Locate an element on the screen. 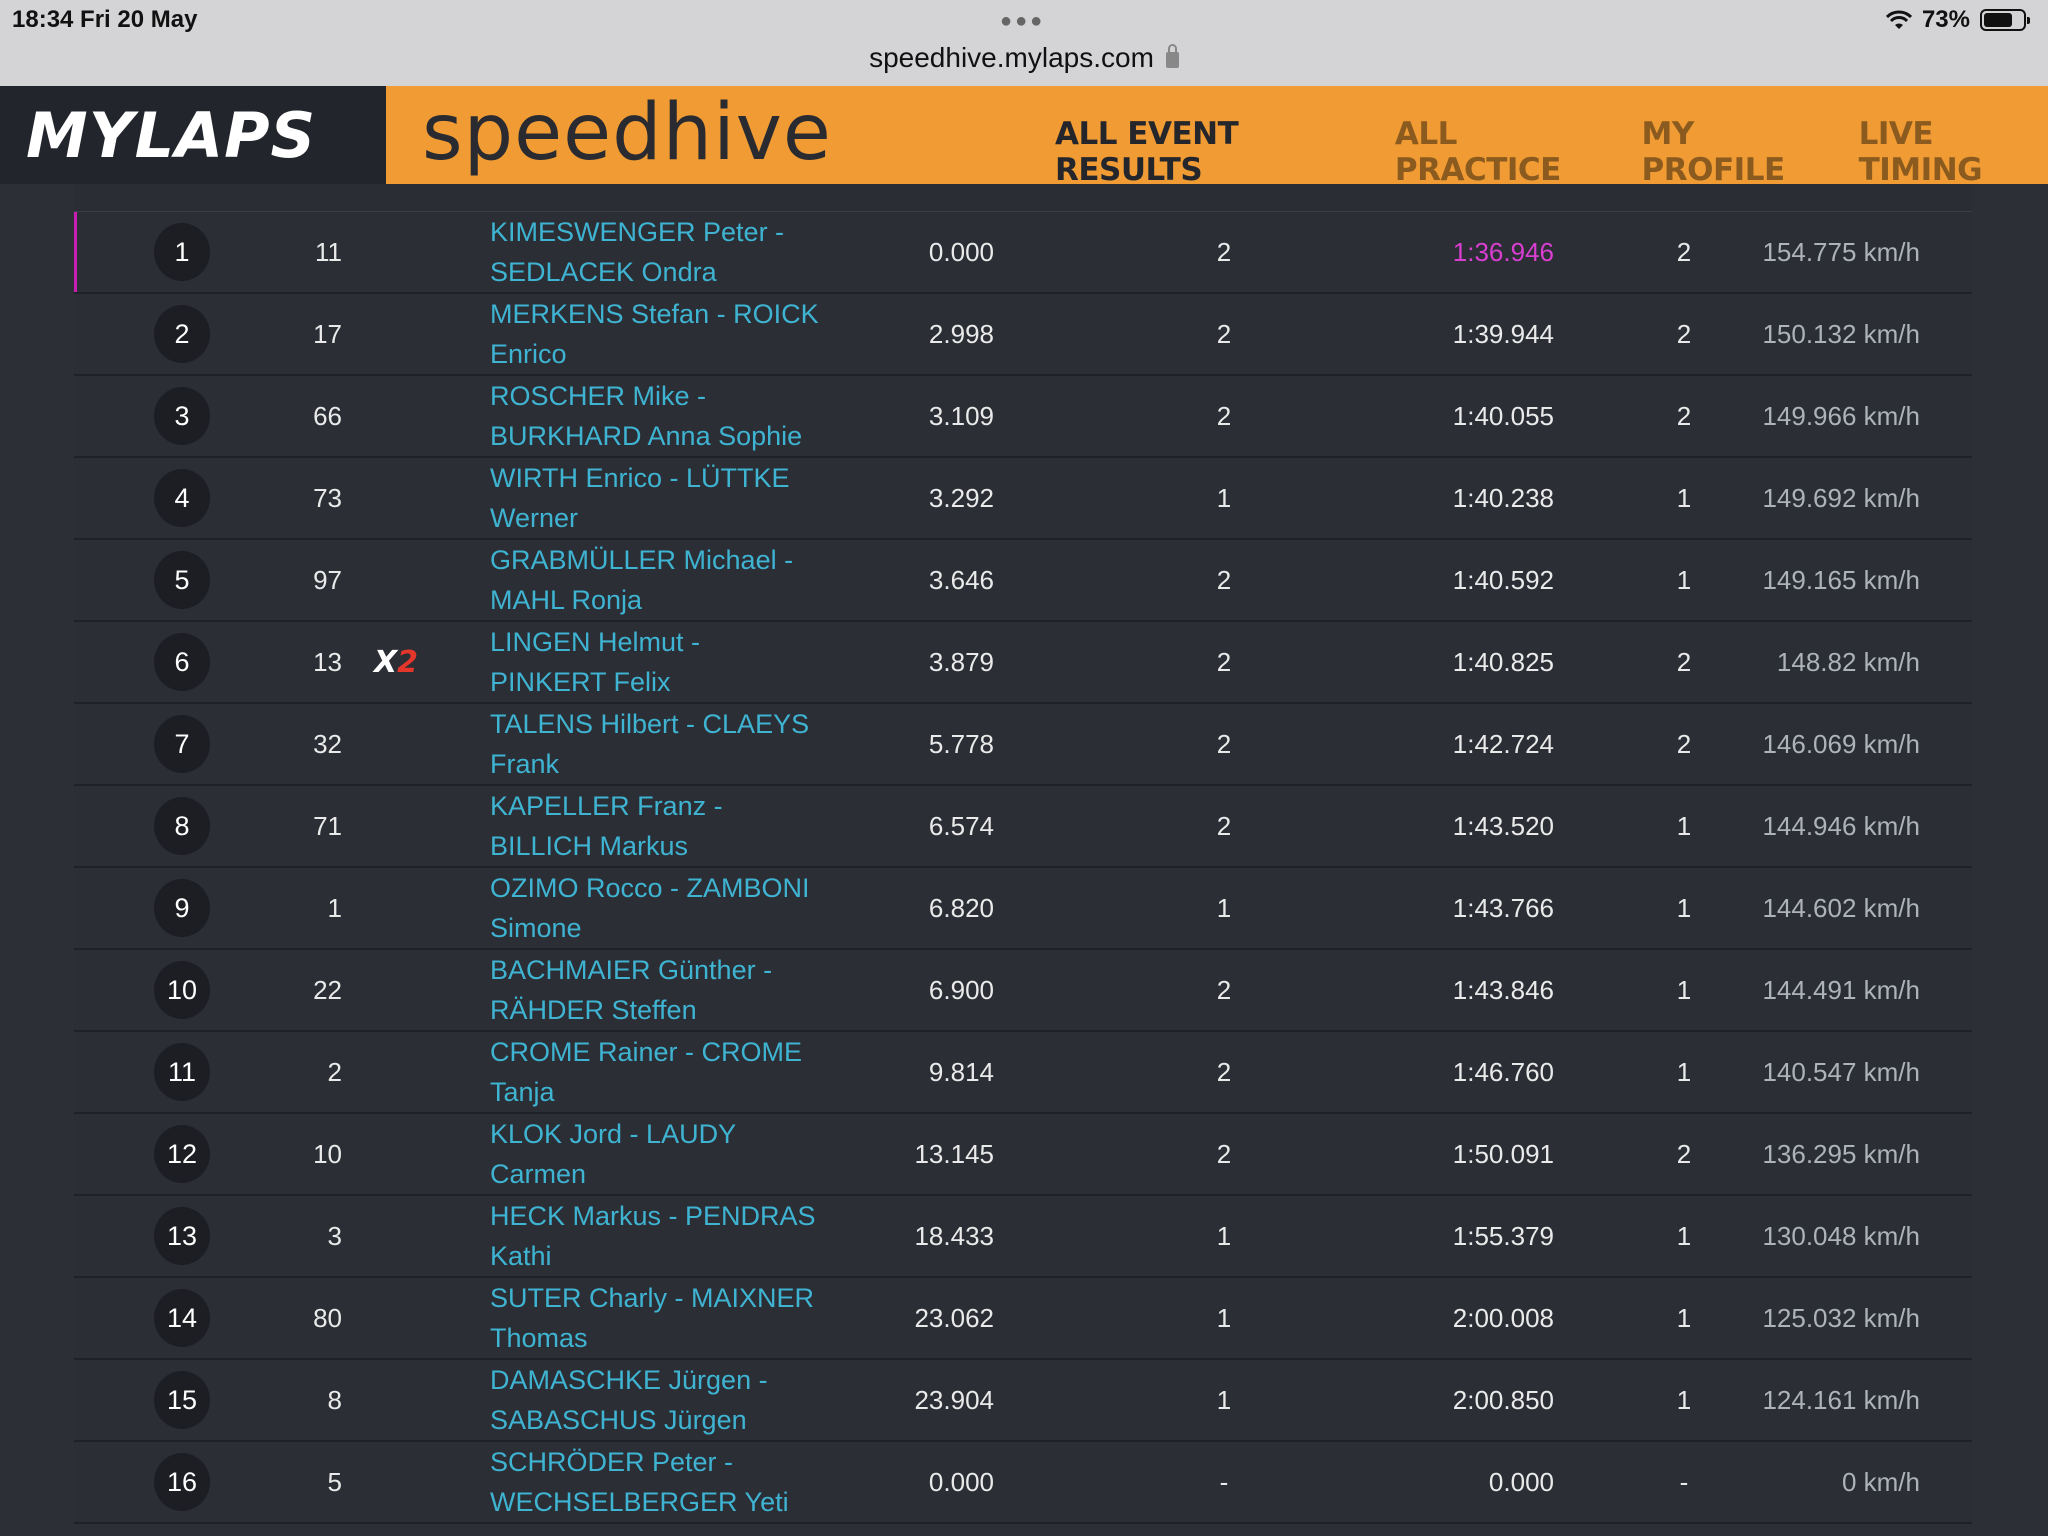 This screenshot has height=1536, width=2048. driver-name-line1: MERKENS Stefan - ROICK is located at coordinates (654, 314).